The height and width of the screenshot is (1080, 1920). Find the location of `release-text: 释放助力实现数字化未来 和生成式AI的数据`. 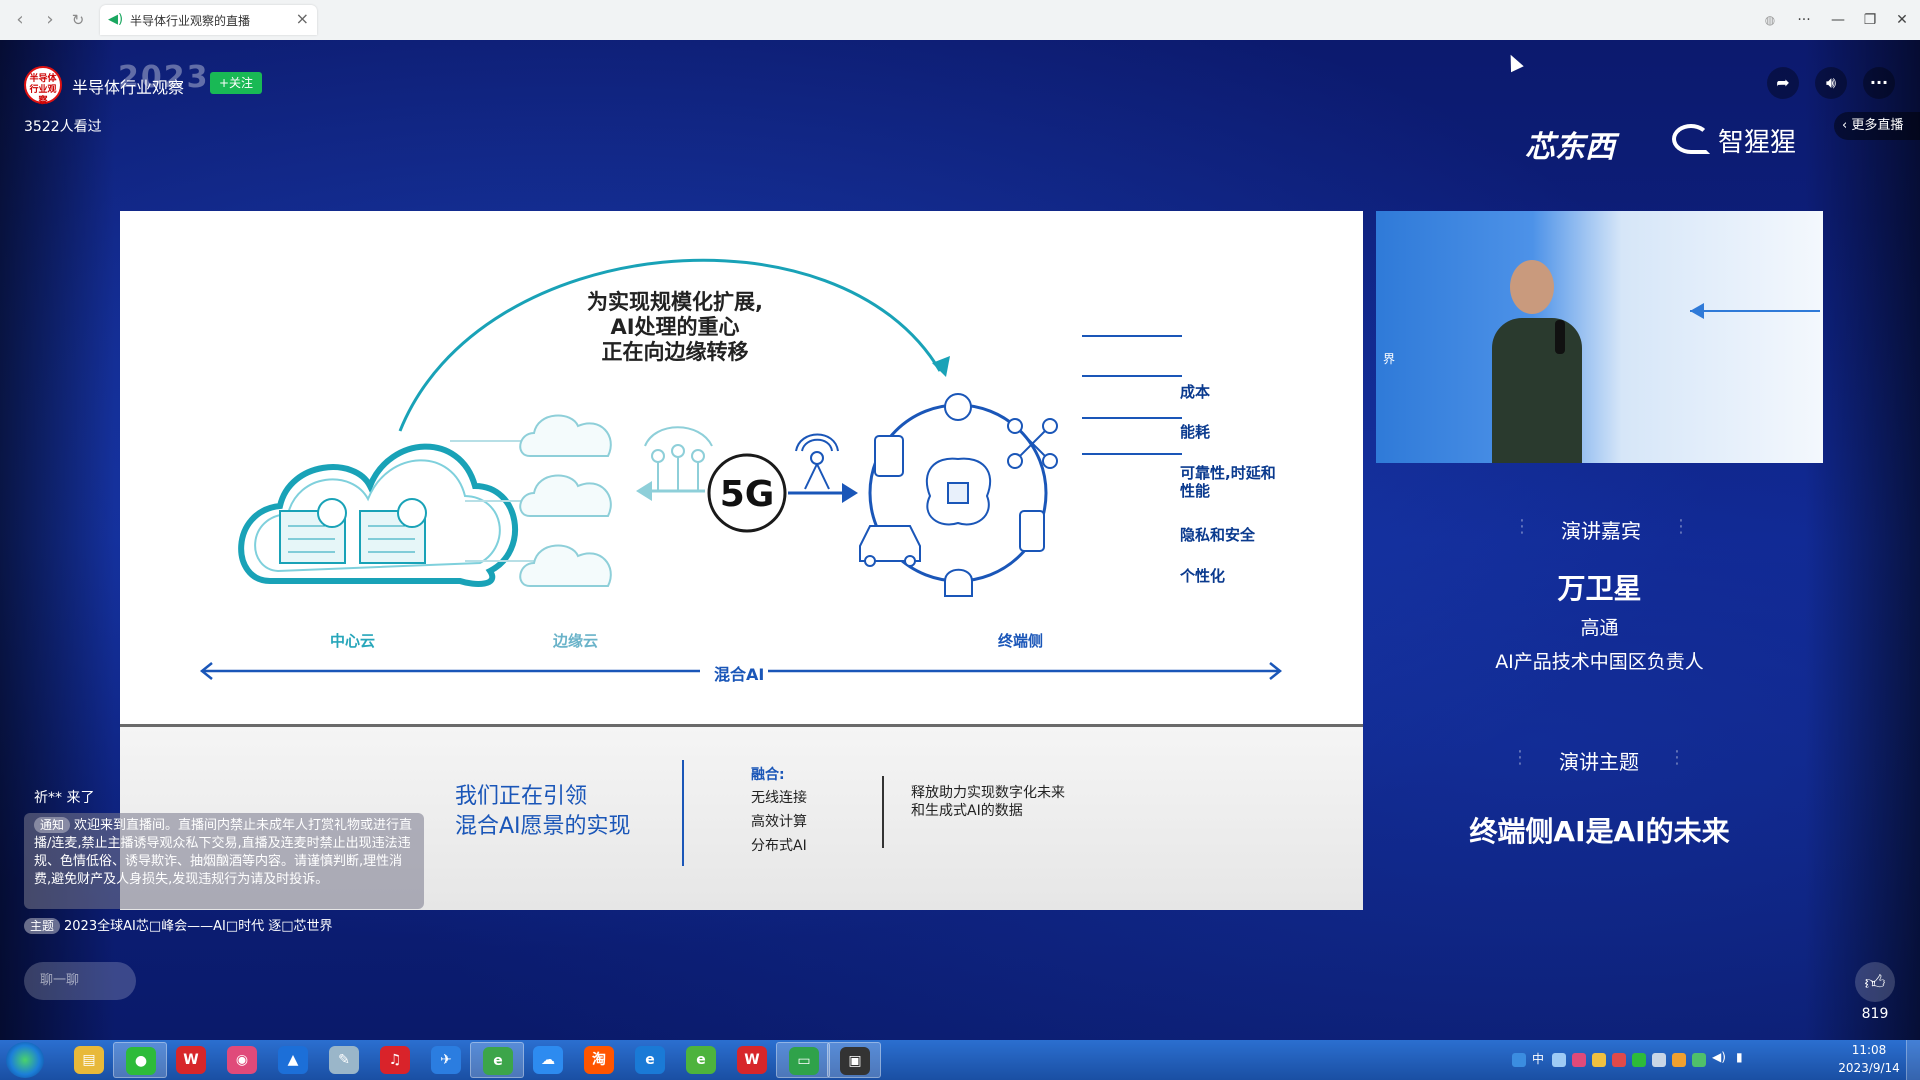

release-text: 释放助力实现数字化未来 和生成式AI的数据 is located at coordinates (988, 802).